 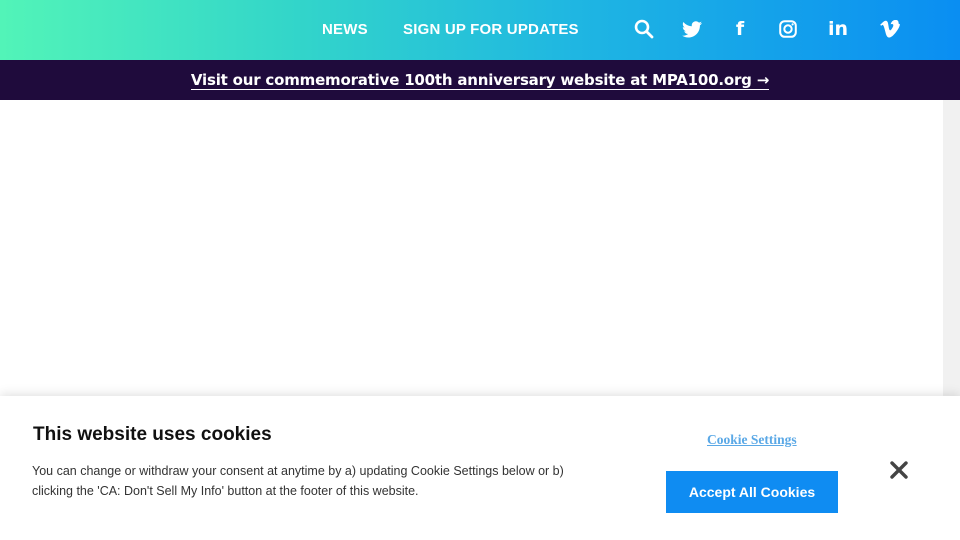 I want to click on search-icon, so click(x=644, y=29).